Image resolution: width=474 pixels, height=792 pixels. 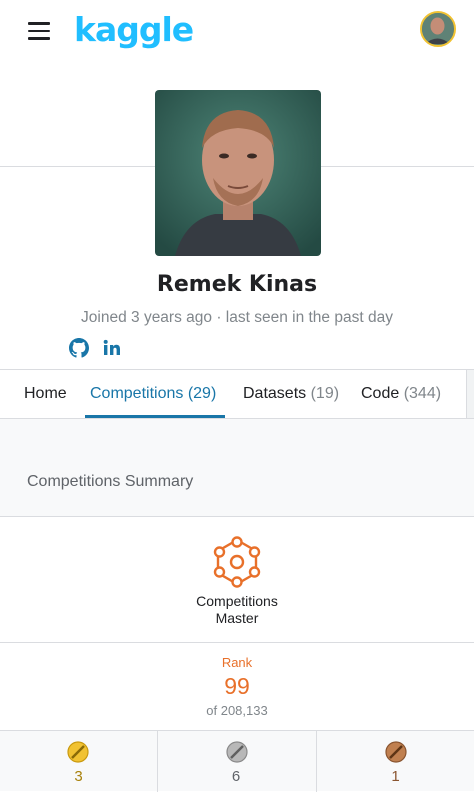 I want to click on bronze-medal-icon, so click(x=396, y=752).